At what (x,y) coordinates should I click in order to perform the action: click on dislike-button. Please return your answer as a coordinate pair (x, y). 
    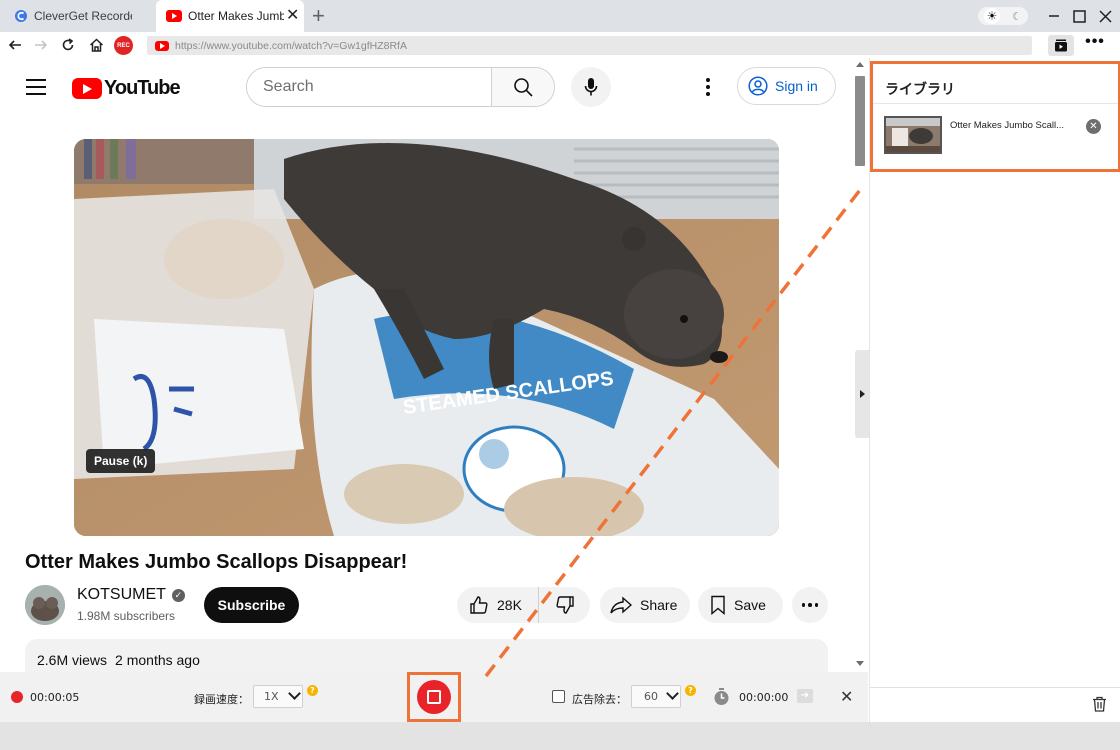
    Looking at the image, I should click on (564, 605).